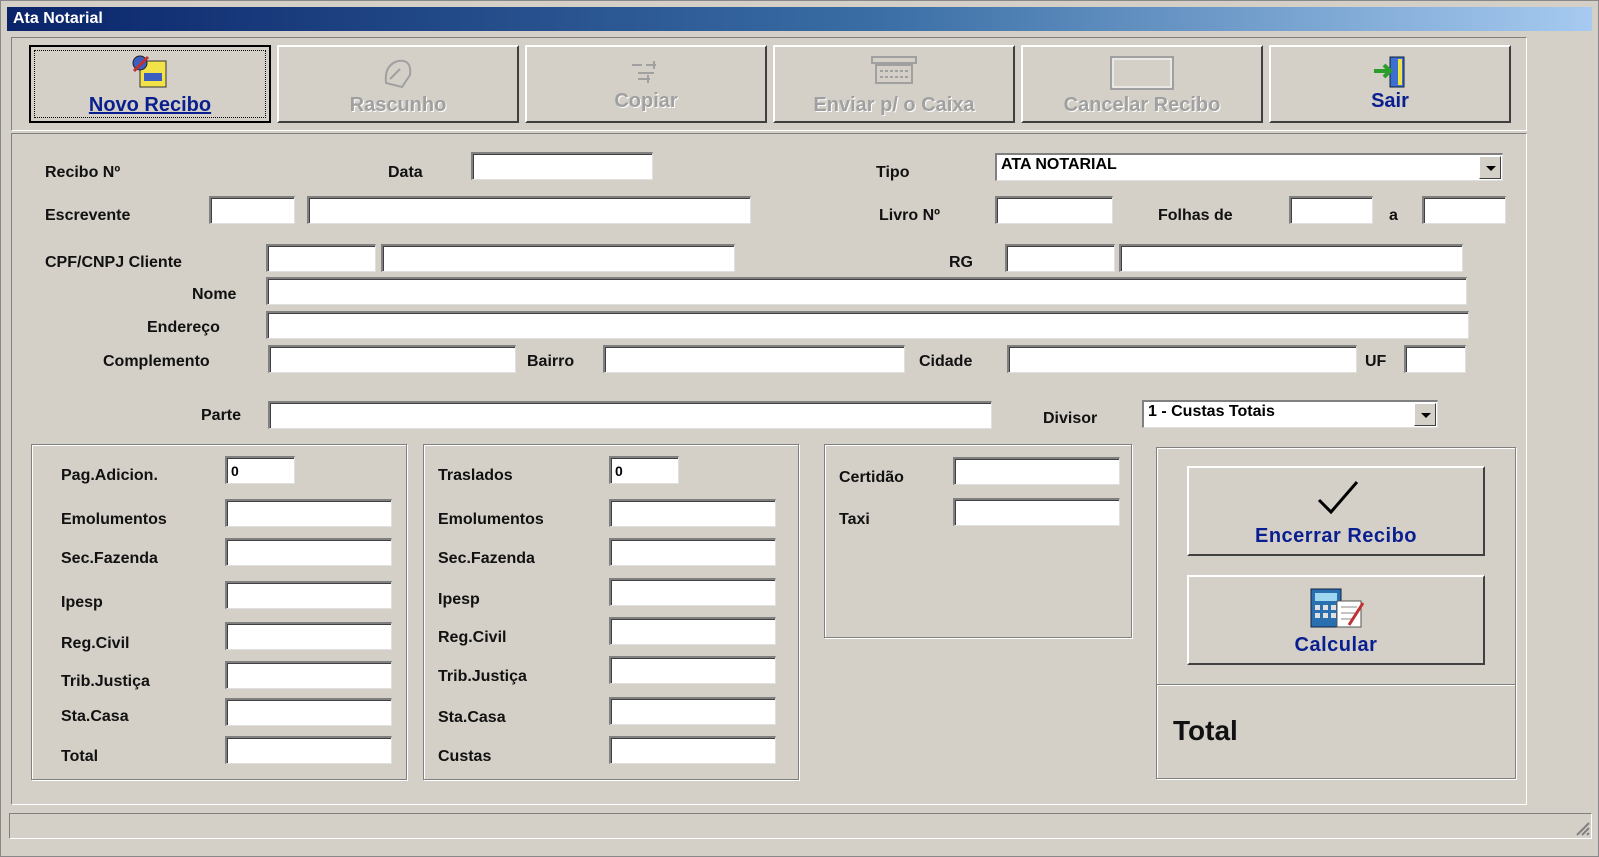  I want to click on nome-label: Nome, so click(214, 294).